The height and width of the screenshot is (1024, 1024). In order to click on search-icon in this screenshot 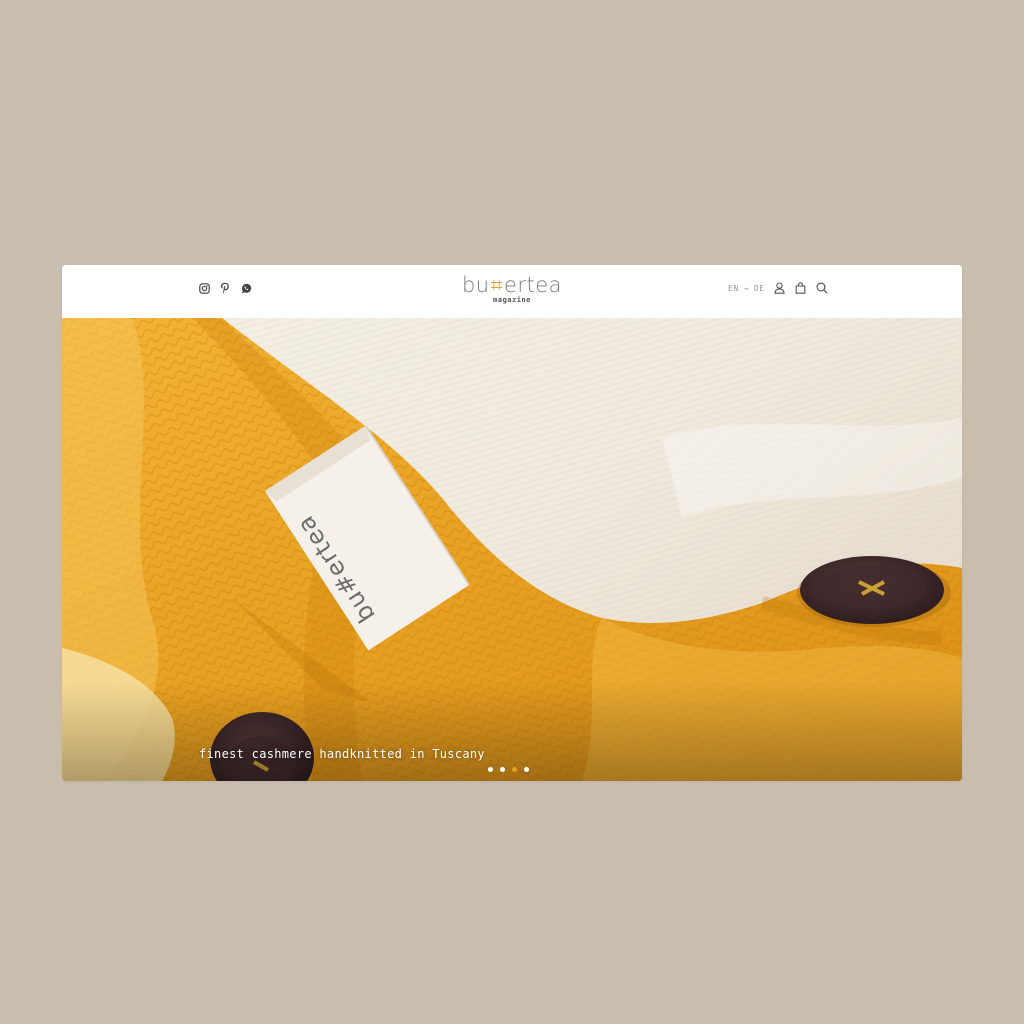, I will do `click(822, 288)`.